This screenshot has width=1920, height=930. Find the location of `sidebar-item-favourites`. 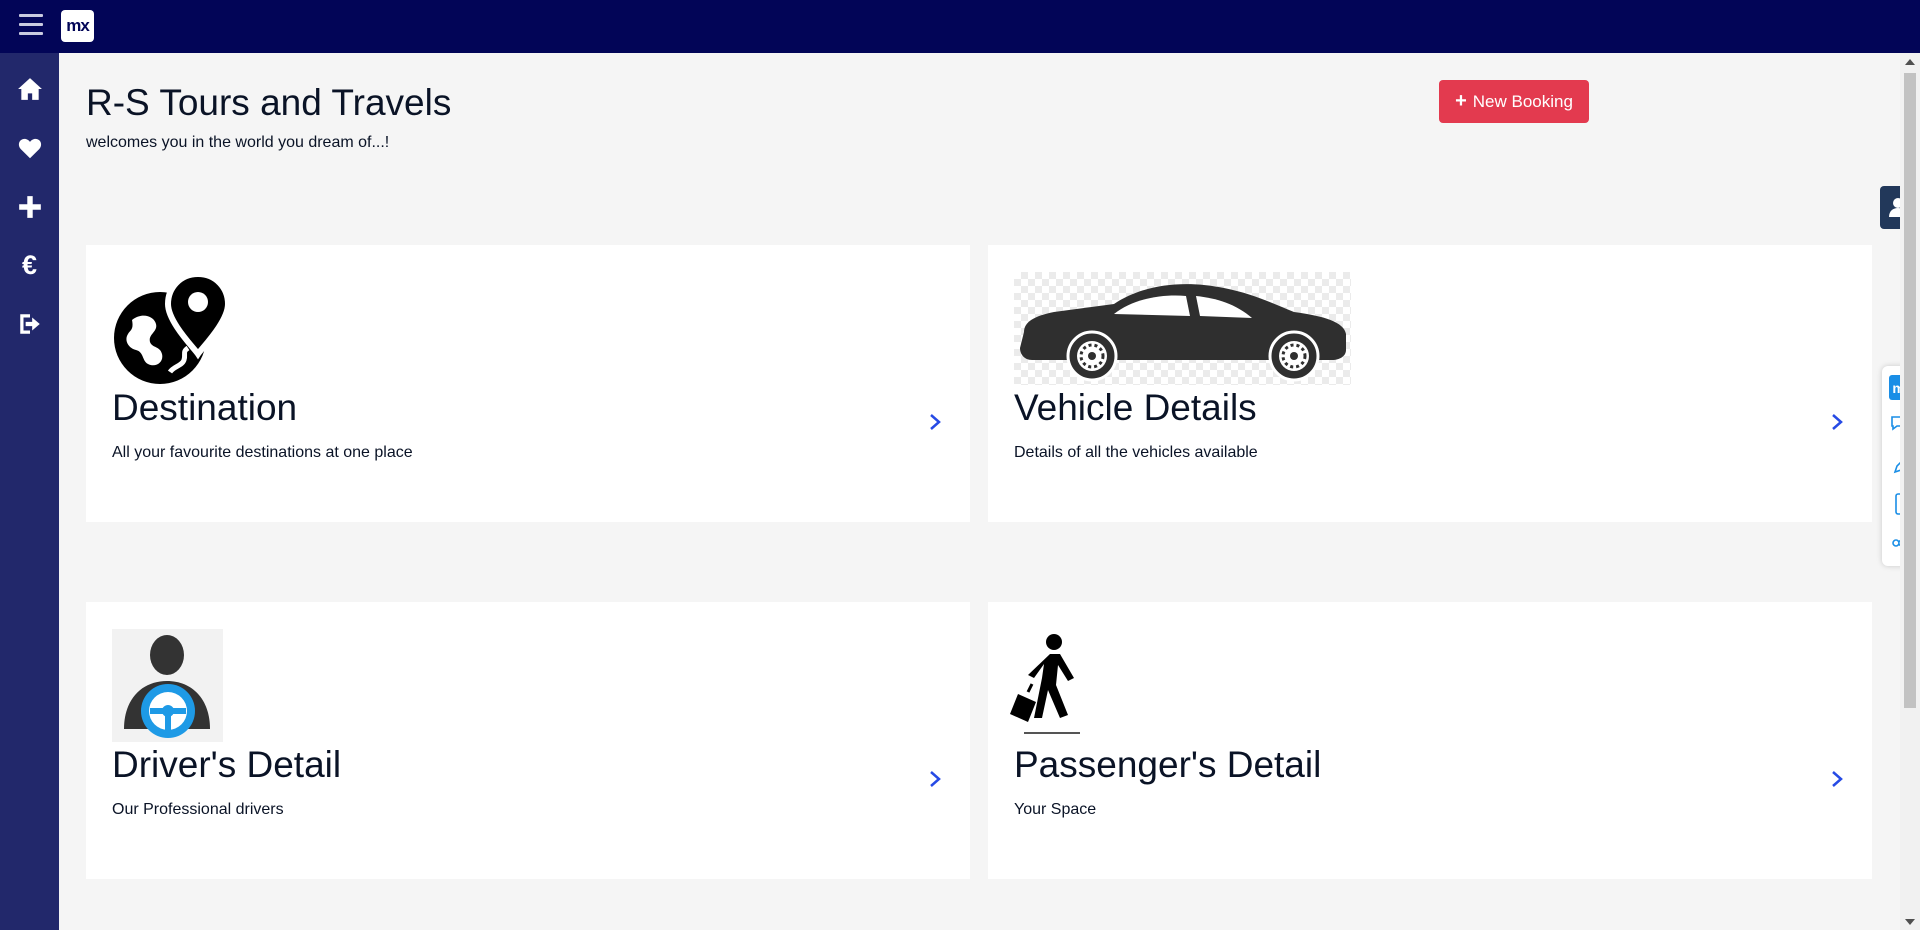

sidebar-item-favourites is located at coordinates (29, 148).